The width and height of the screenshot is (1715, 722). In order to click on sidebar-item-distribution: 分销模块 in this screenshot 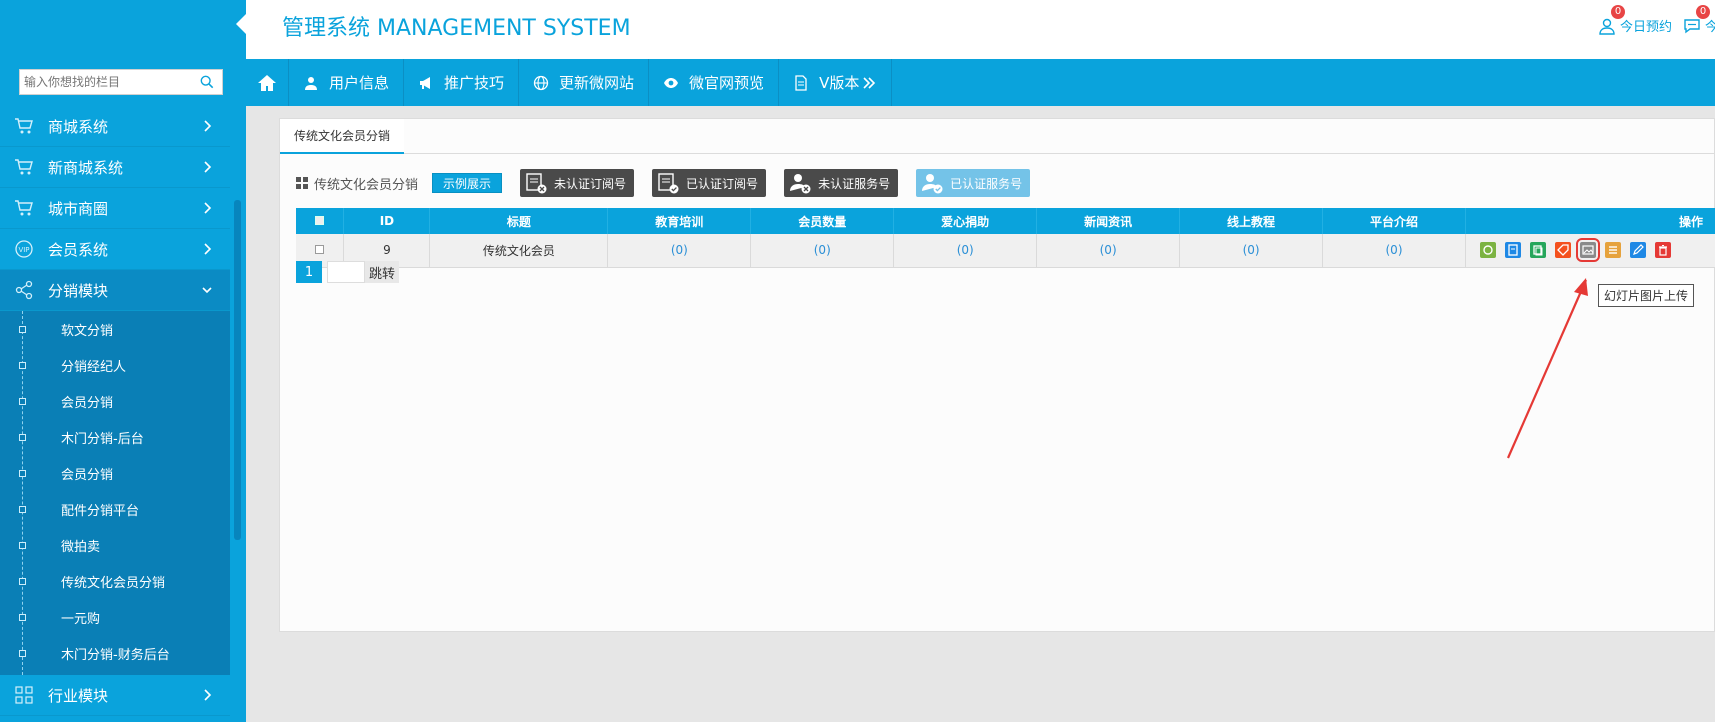, I will do `click(115, 290)`.